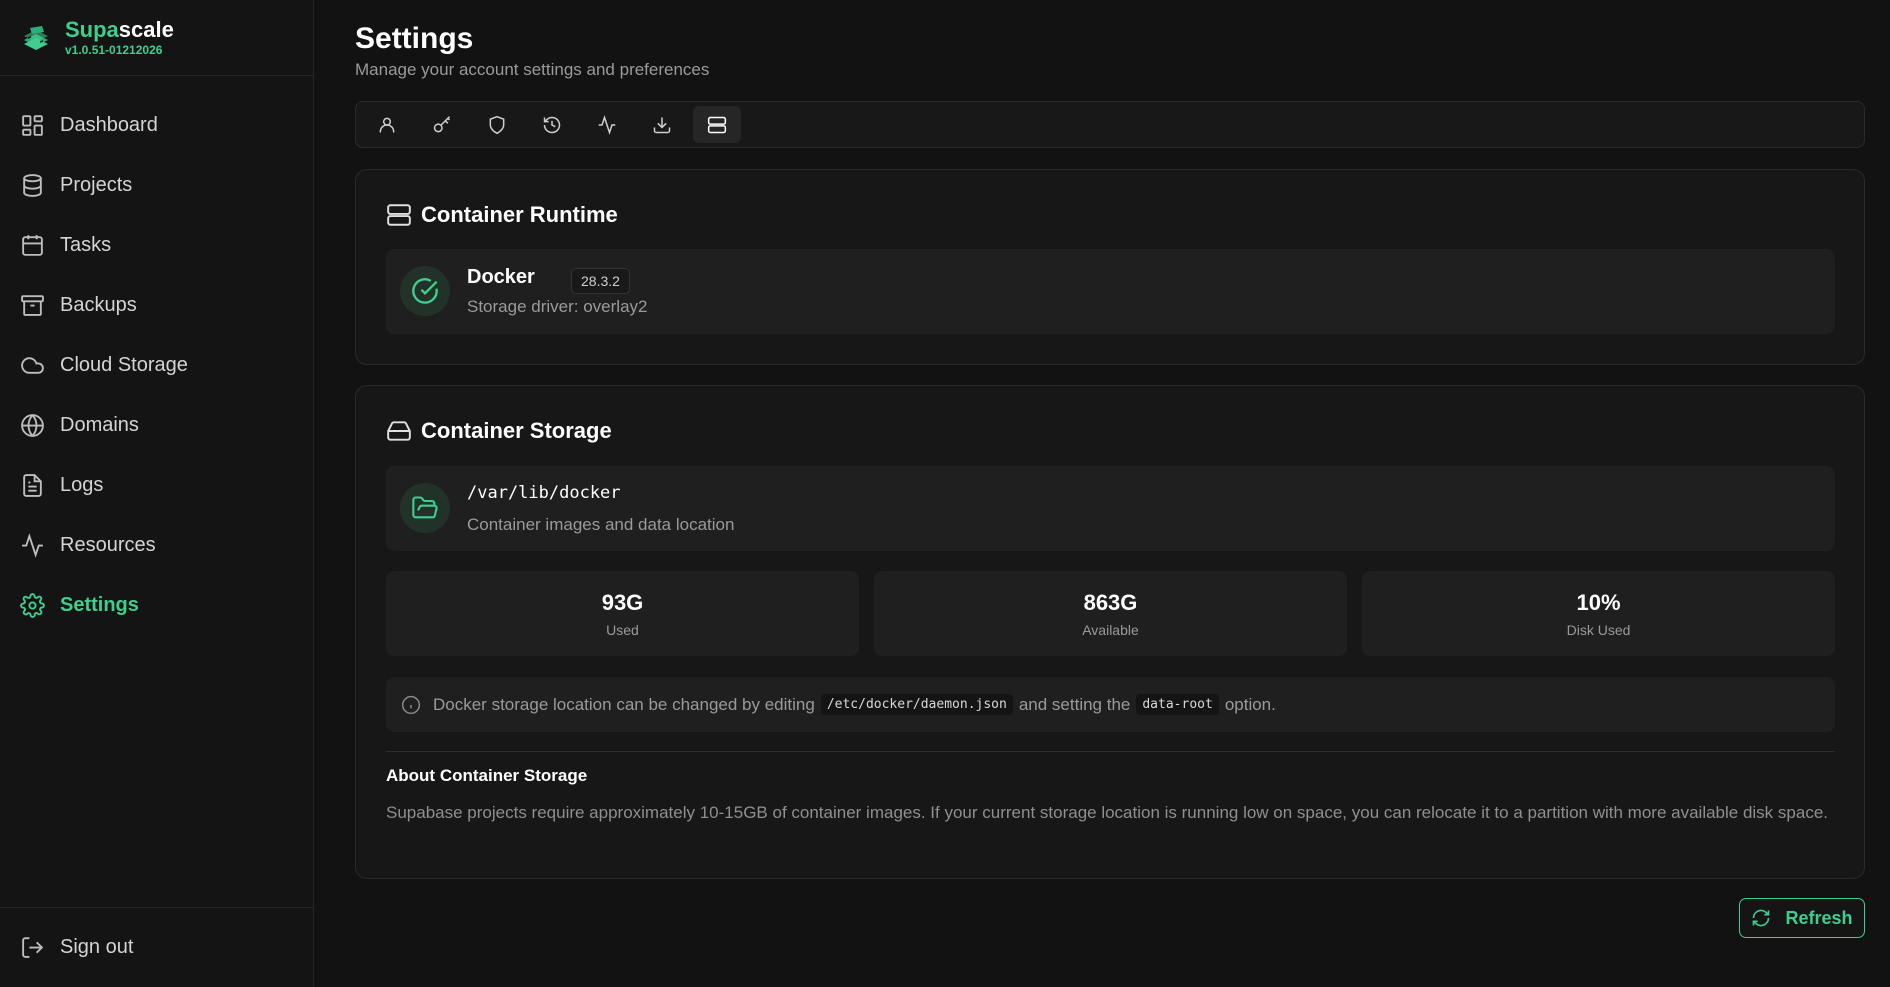 The width and height of the screenshot is (1890, 987). What do you see at coordinates (32, 125) in the screenshot?
I see `dashboard-grid-icon` at bounding box center [32, 125].